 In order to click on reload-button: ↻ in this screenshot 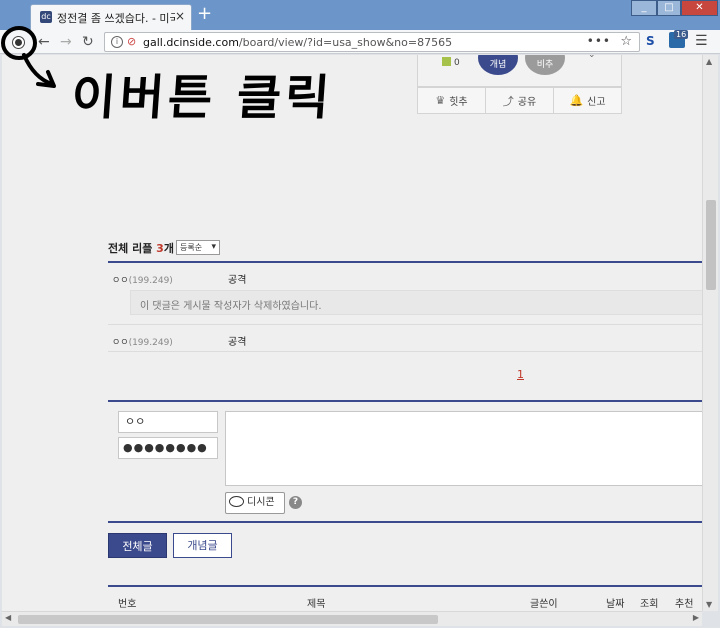, I will do `click(88, 42)`.